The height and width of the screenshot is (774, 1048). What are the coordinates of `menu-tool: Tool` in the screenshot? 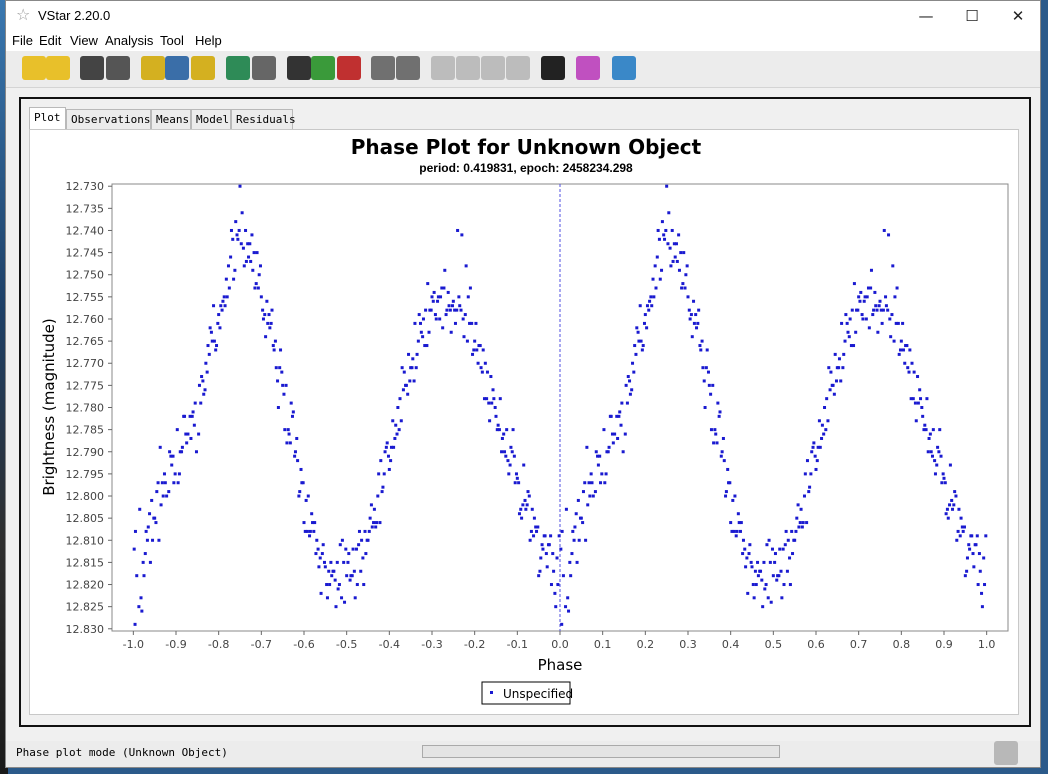 It's located at (172, 40).